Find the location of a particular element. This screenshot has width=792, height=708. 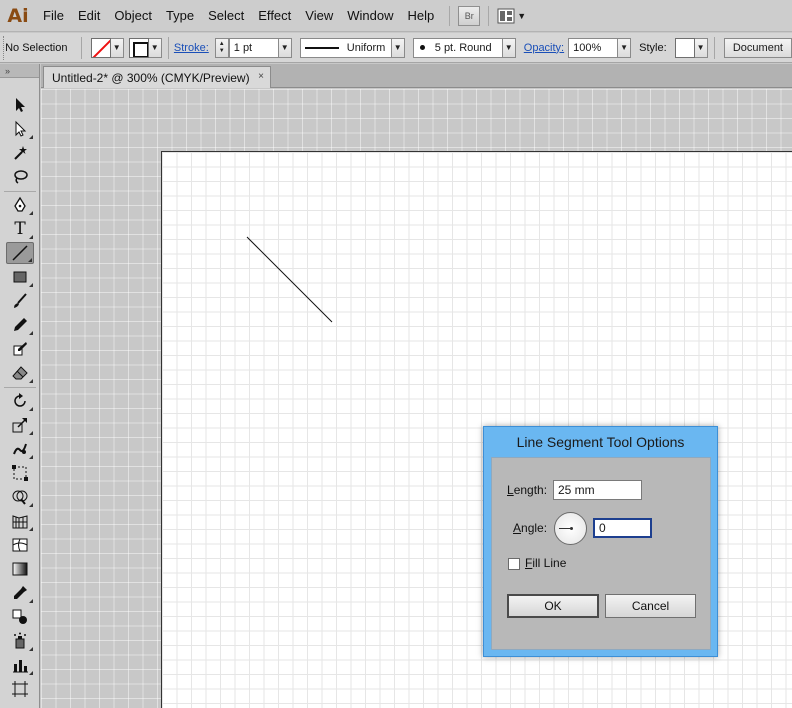

shape-builder-tool is located at coordinates (20, 497).